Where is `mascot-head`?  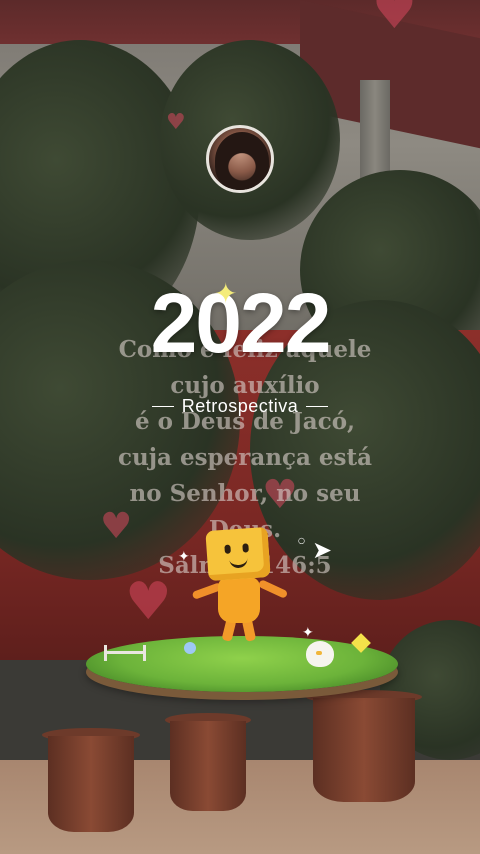
mascot-head is located at coordinates (238, 554).